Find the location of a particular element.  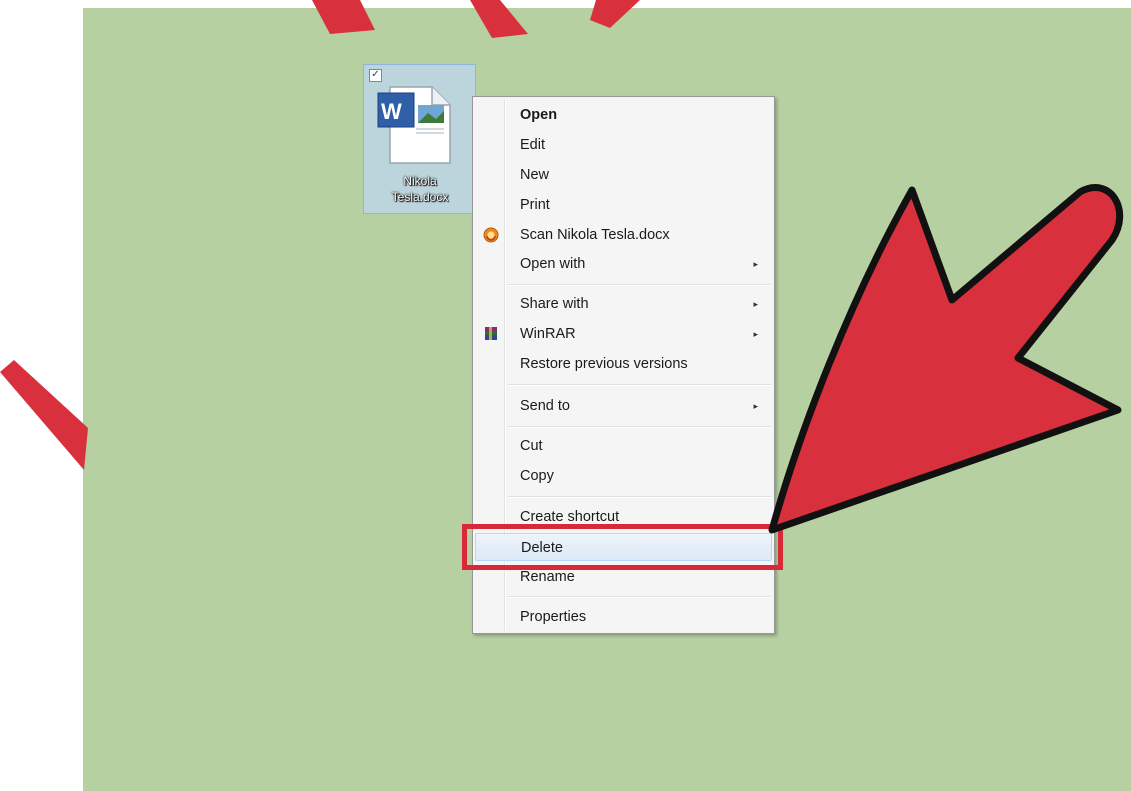

decorative-stroke-left is located at coordinates (44, 415).